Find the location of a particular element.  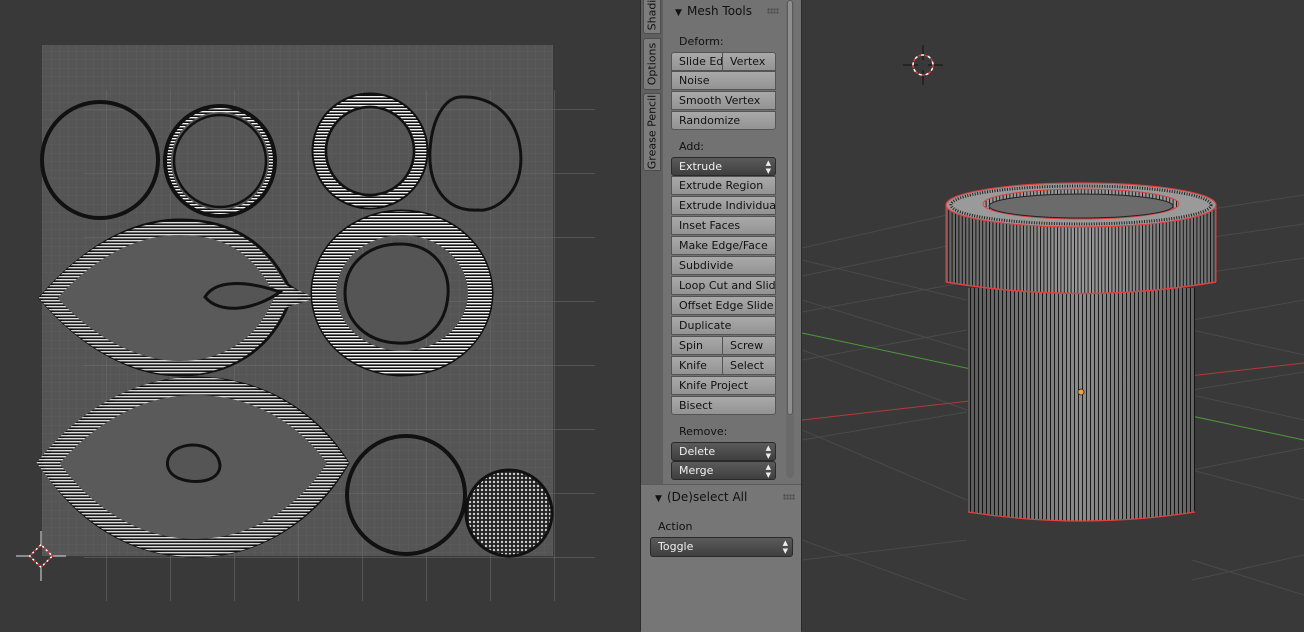

tab-shading: Shadi is located at coordinates (652, 17).